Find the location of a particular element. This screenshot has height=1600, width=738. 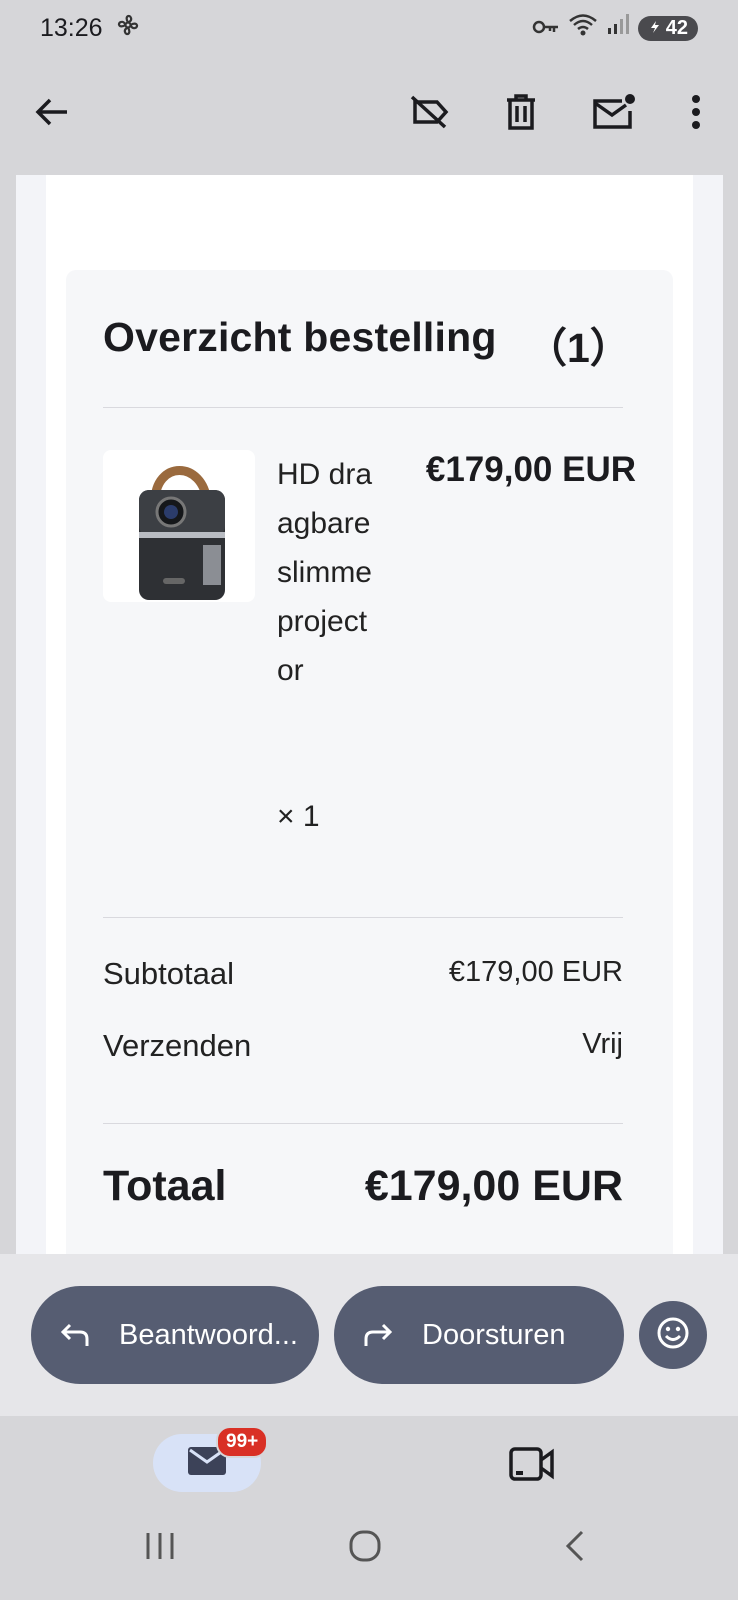

signal-icon is located at coordinates (618, 28).